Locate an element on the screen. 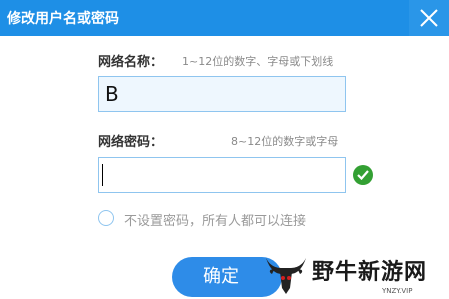 The height and width of the screenshot is (299, 449). bull-logo-icon is located at coordinates (286, 276).